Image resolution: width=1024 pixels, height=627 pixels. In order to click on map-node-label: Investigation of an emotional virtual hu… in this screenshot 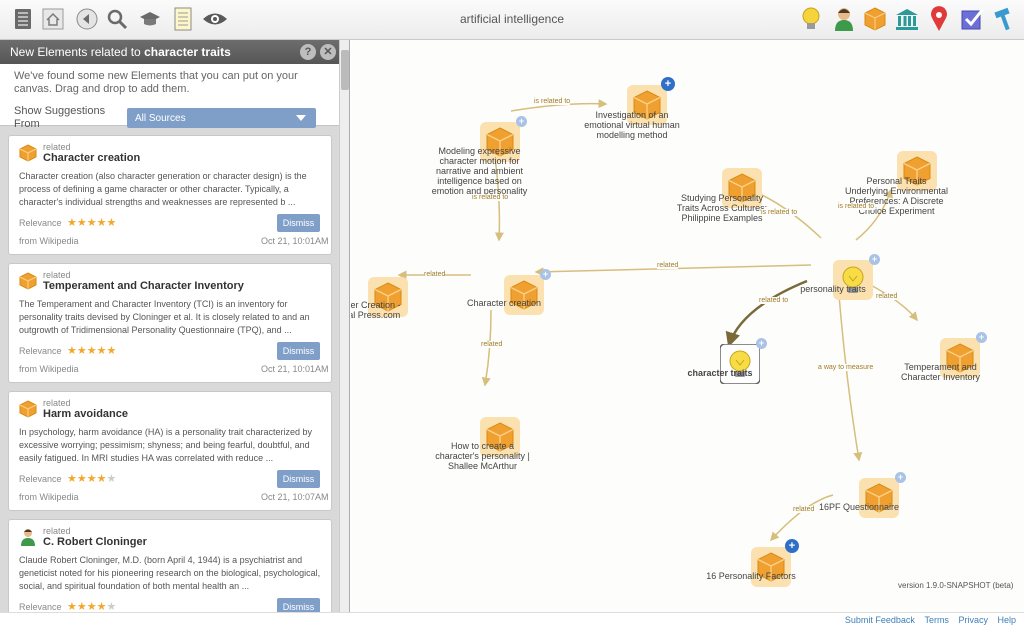, I will do `click(632, 125)`.